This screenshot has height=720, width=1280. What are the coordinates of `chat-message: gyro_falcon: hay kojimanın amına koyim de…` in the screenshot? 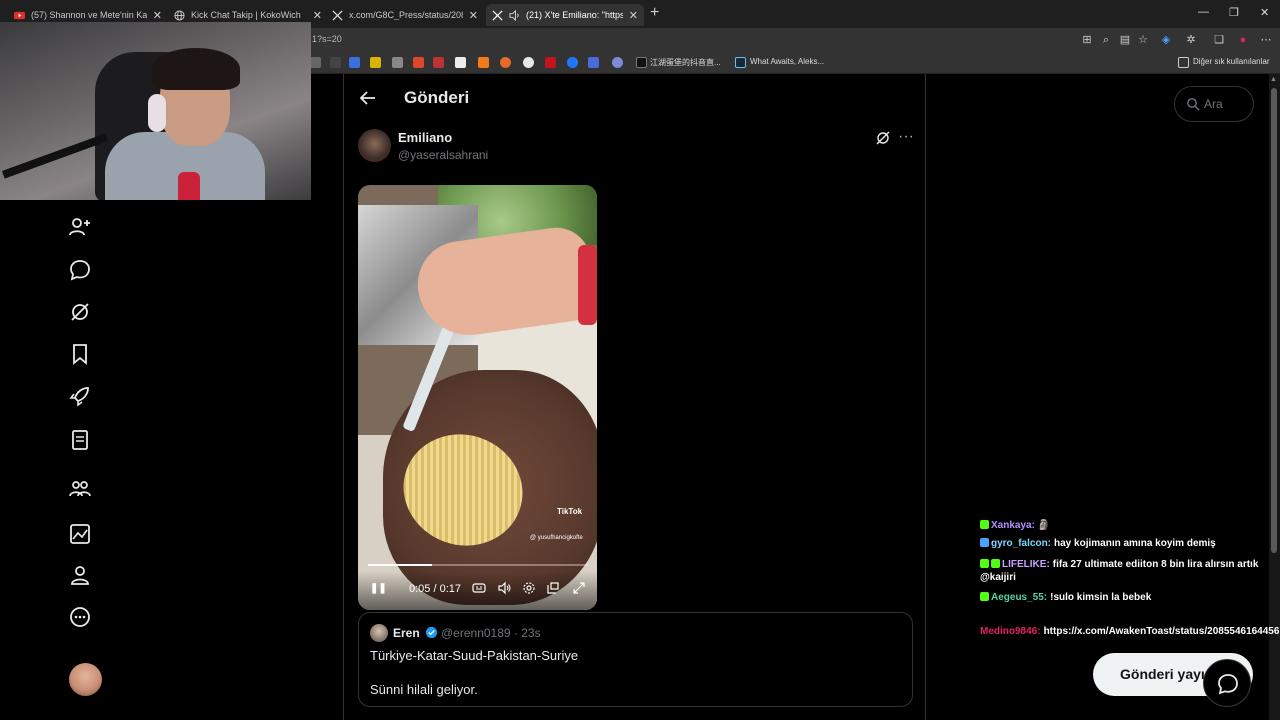 It's located at (1127, 543).